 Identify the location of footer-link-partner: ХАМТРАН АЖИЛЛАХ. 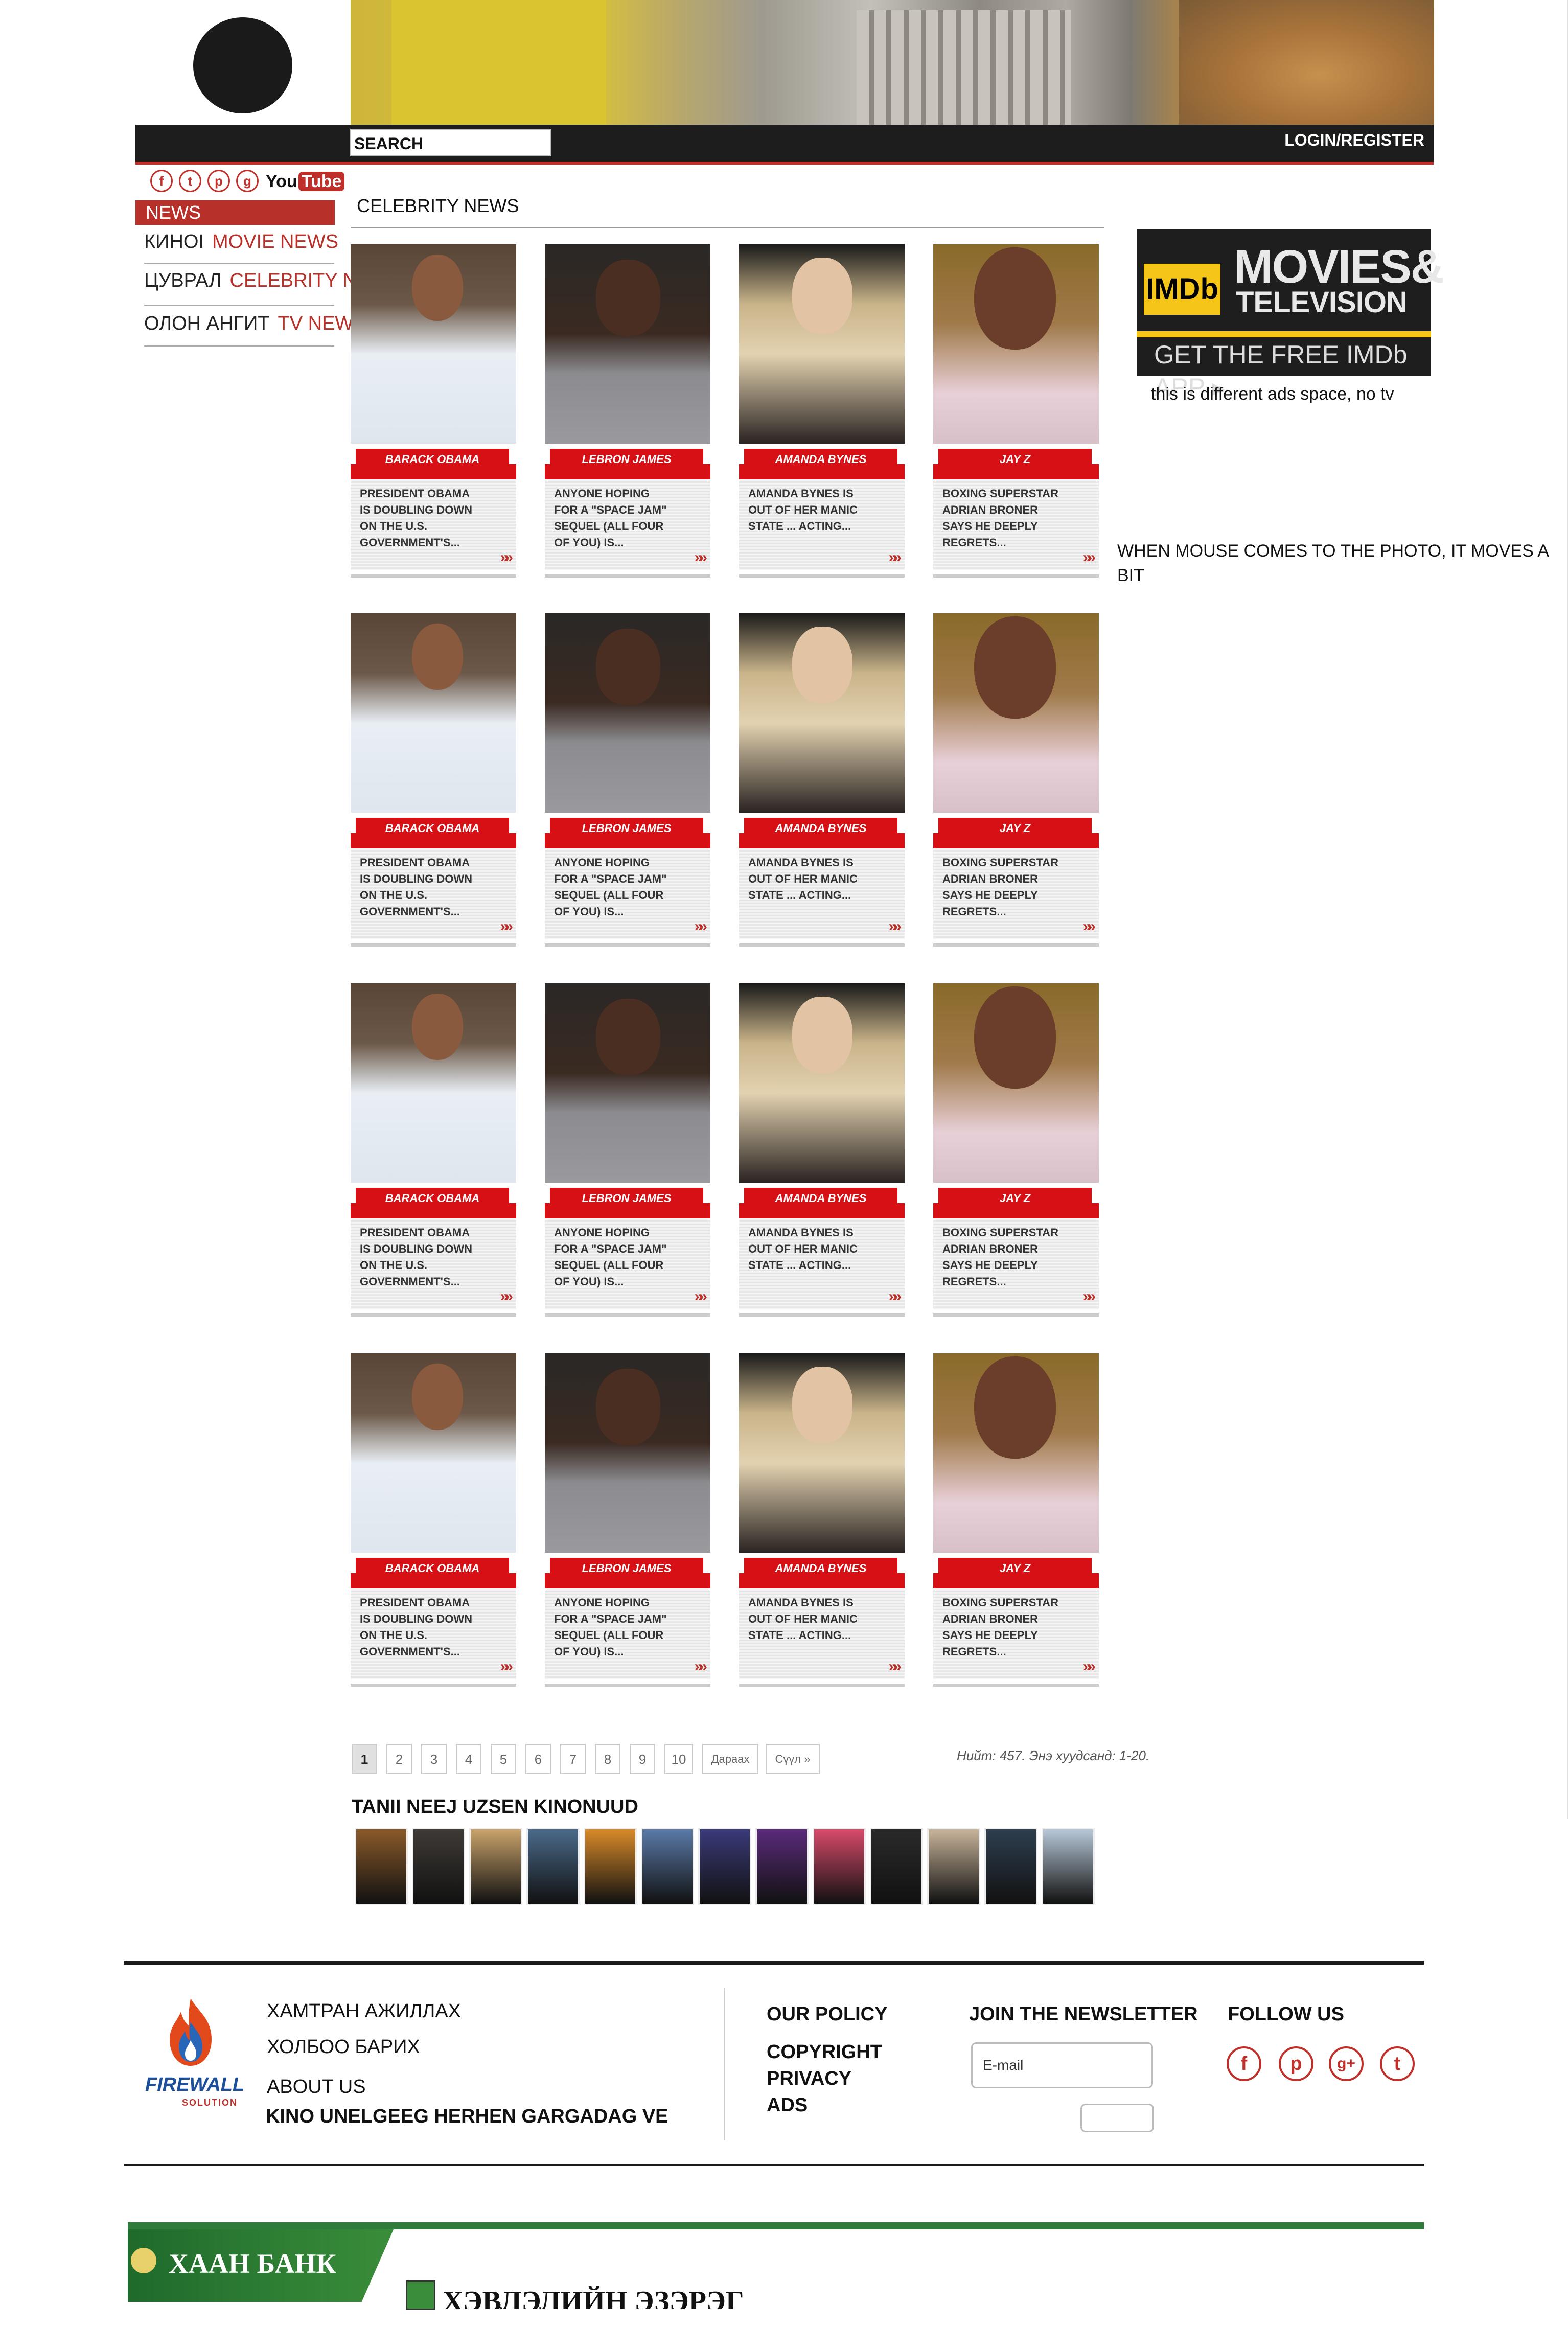
(364, 2011).